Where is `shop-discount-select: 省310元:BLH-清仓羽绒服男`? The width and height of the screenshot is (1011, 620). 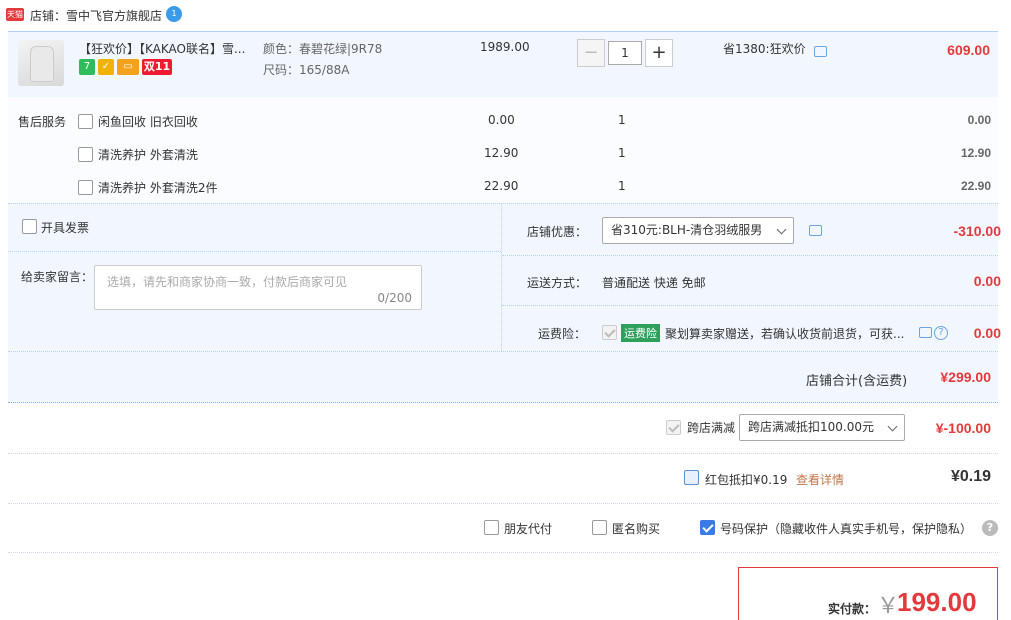
shop-discount-select: 省310元:BLH-清仓羽绒服男 is located at coordinates (698, 230).